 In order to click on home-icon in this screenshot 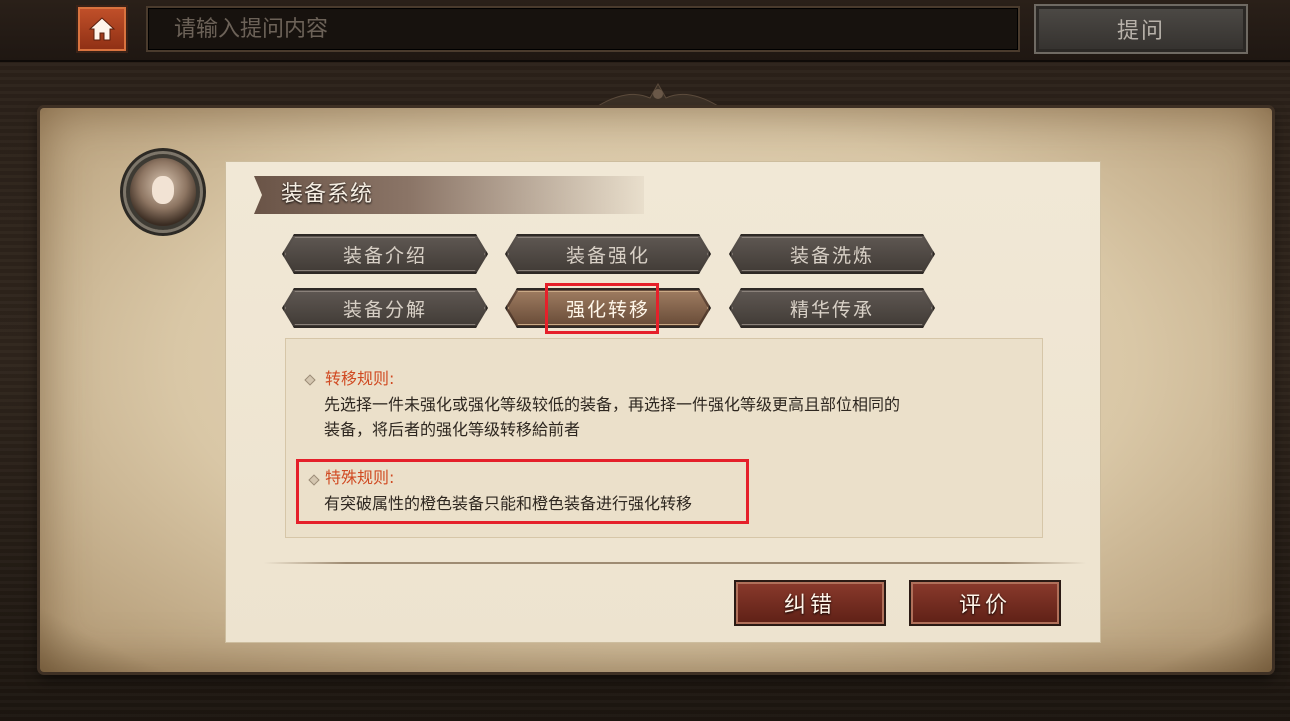, I will do `click(102, 29)`.